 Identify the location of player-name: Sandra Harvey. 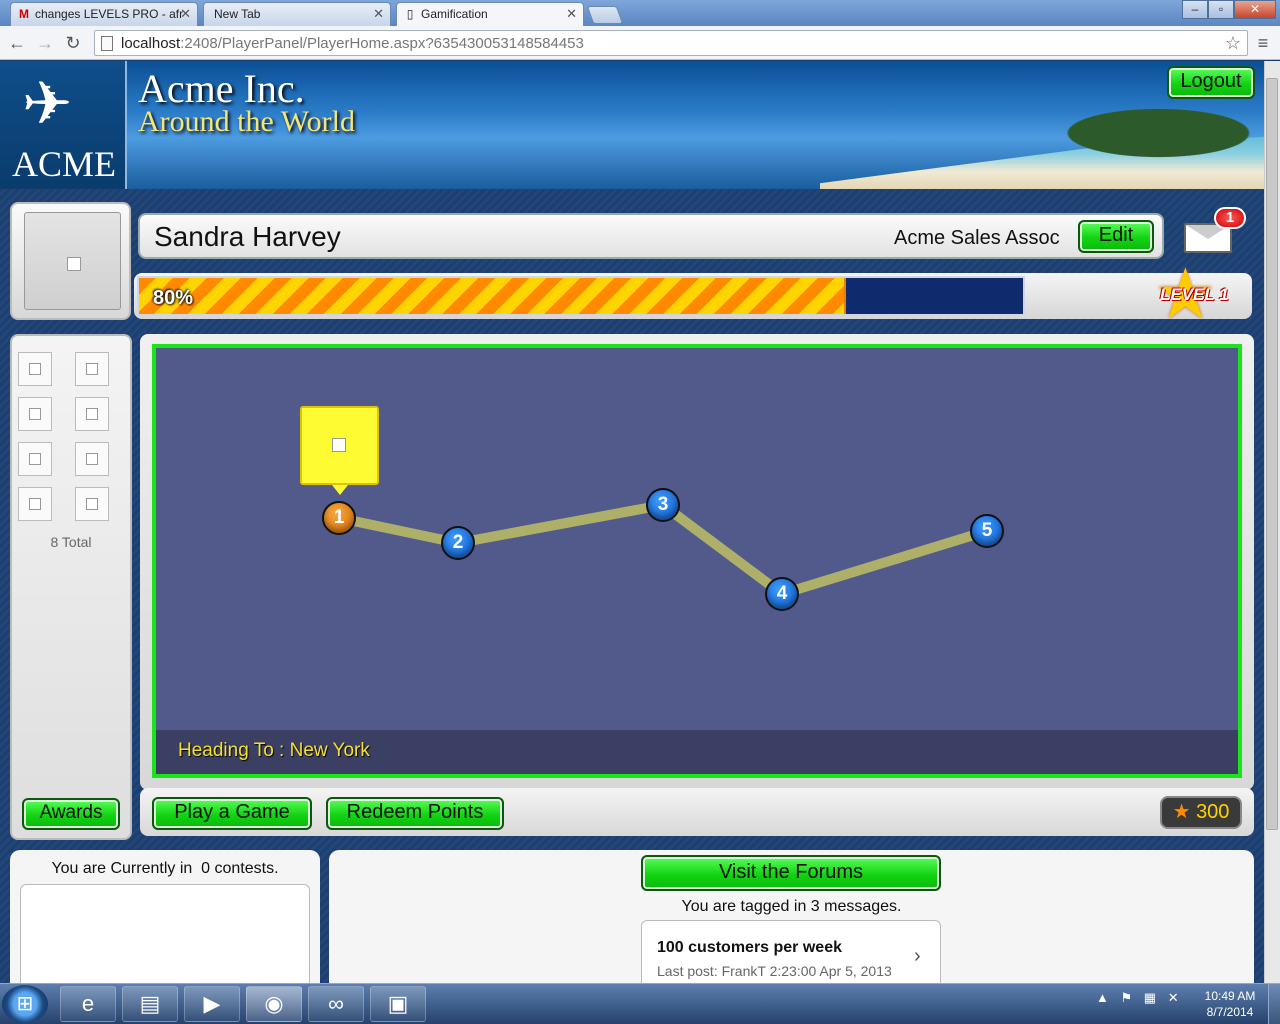
(247, 236).